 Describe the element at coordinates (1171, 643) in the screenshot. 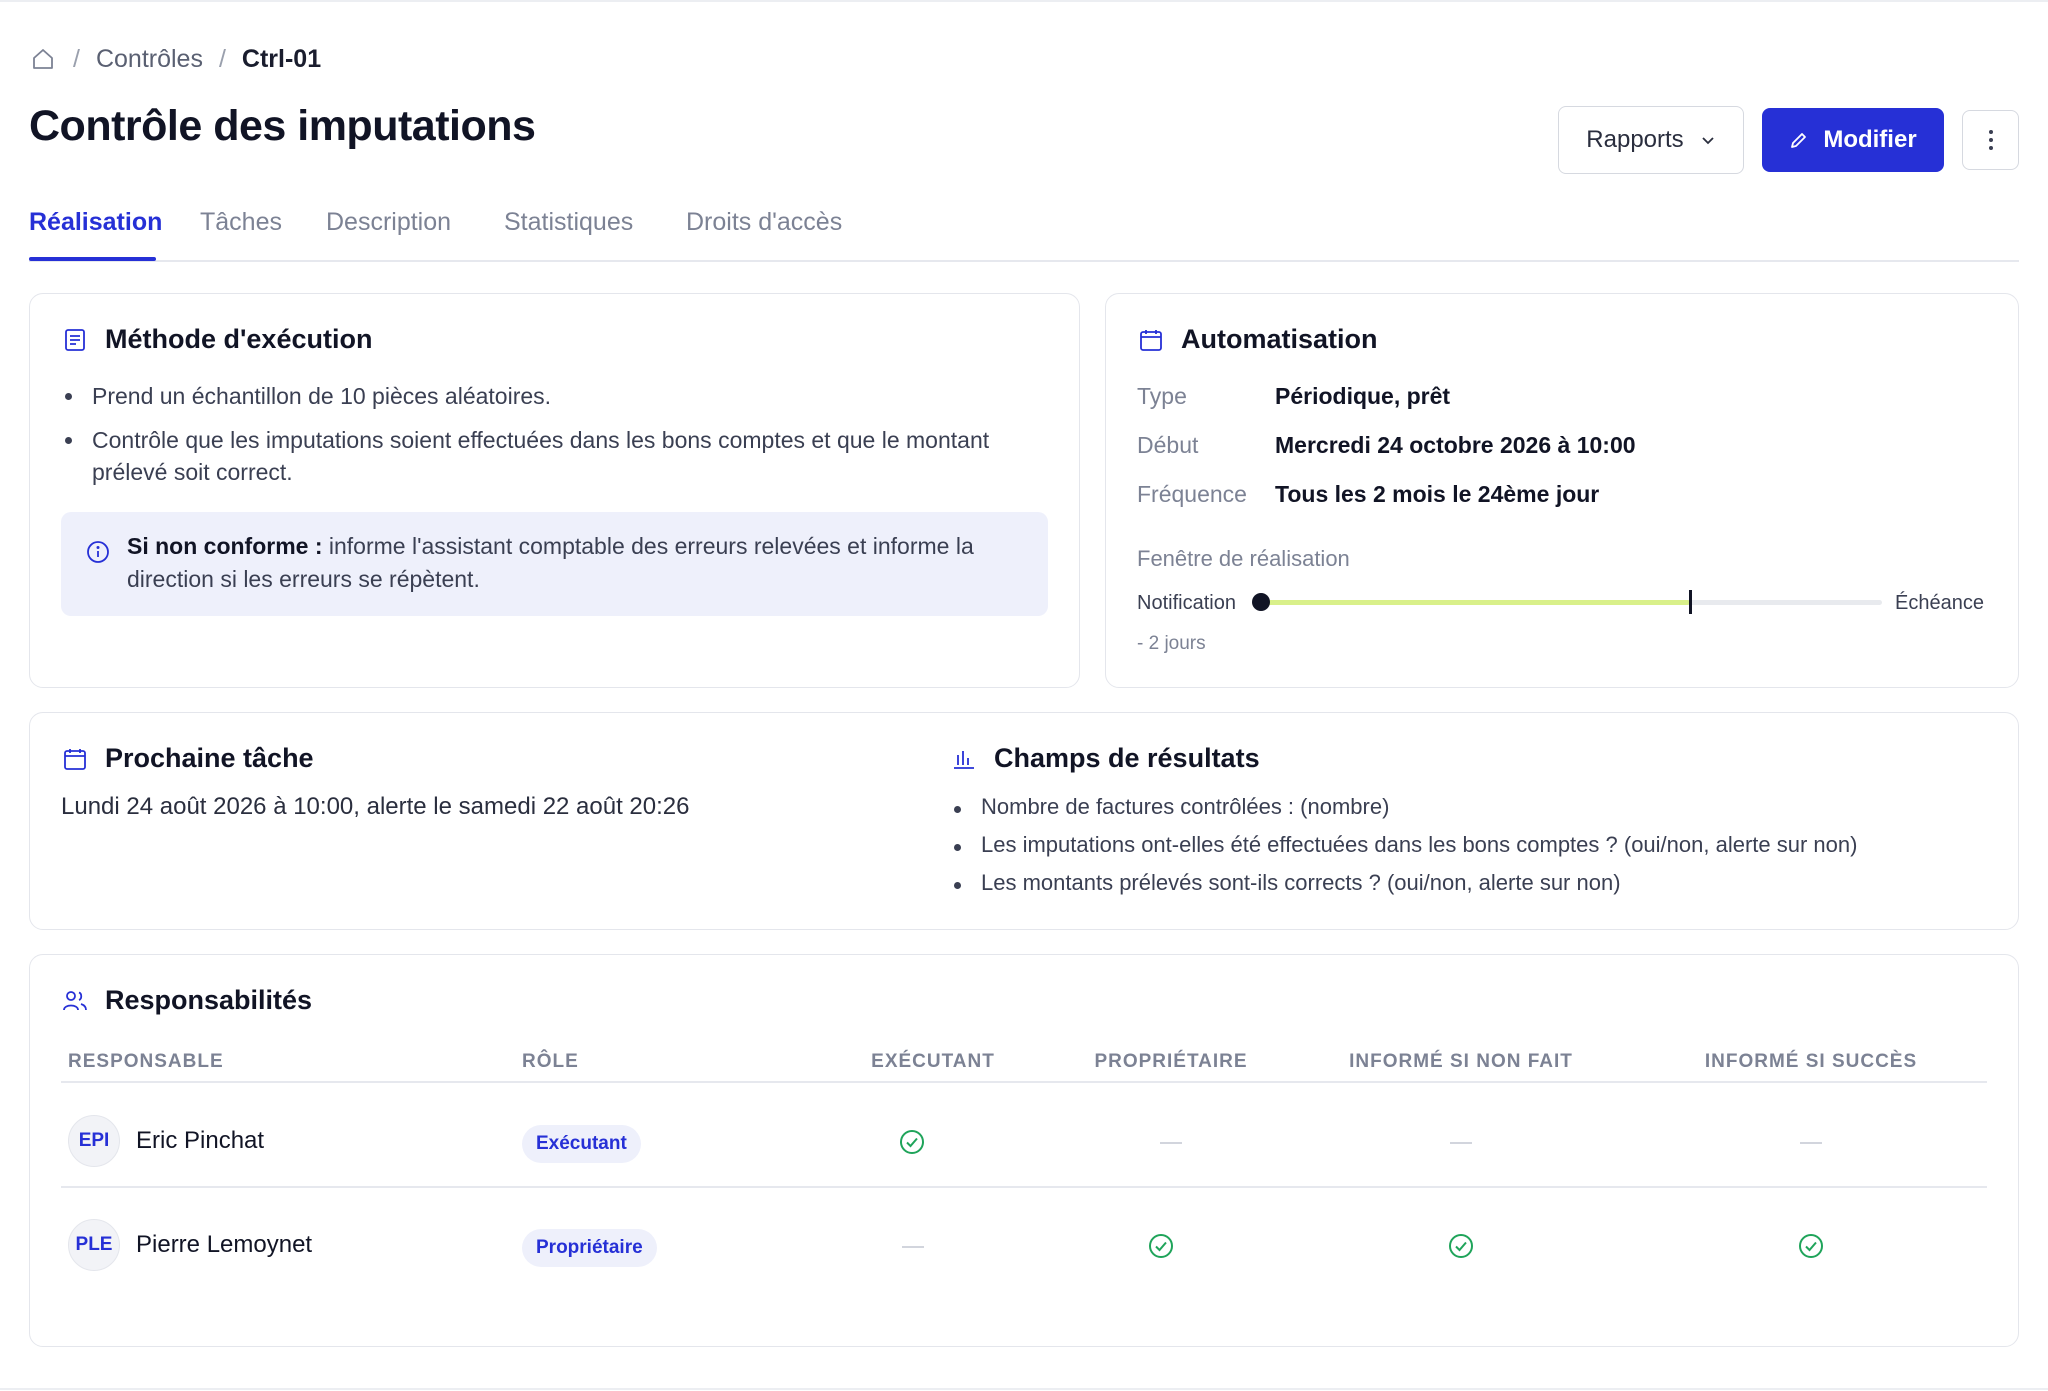

I see `offset-label: - 2 jours` at that location.